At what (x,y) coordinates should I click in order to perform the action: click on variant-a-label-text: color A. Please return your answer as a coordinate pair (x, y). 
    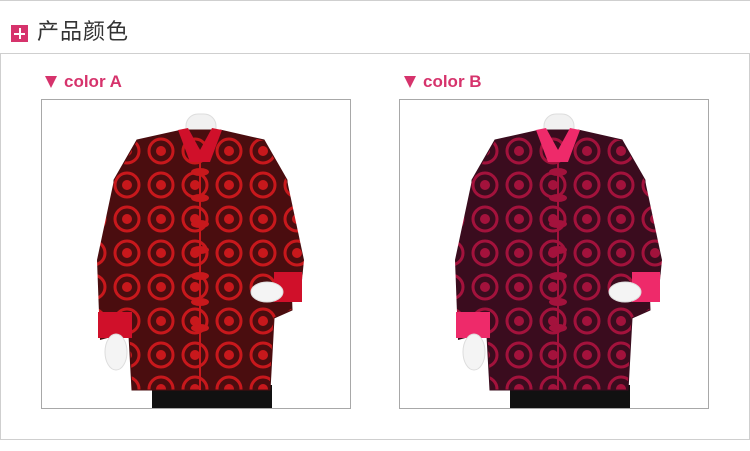
    Looking at the image, I should click on (93, 81).